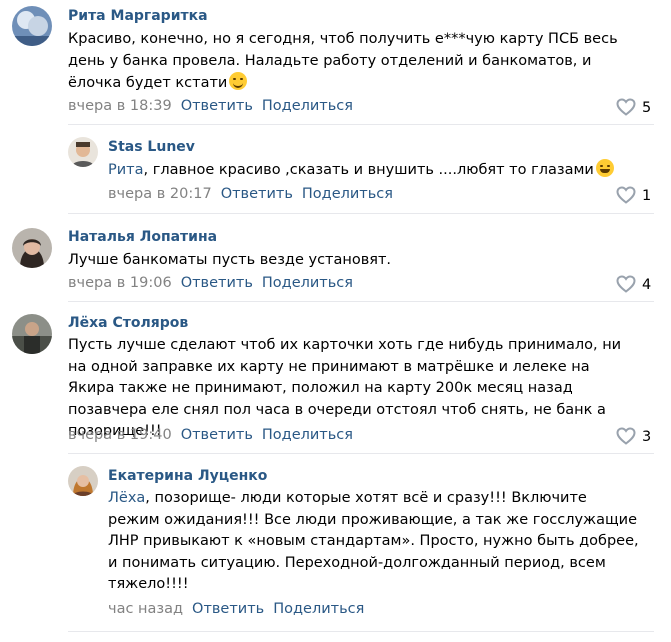 This screenshot has height=642, width=671. Describe the element at coordinates (647, 285) in the screenshot. I see `like-count: 4` at that location.